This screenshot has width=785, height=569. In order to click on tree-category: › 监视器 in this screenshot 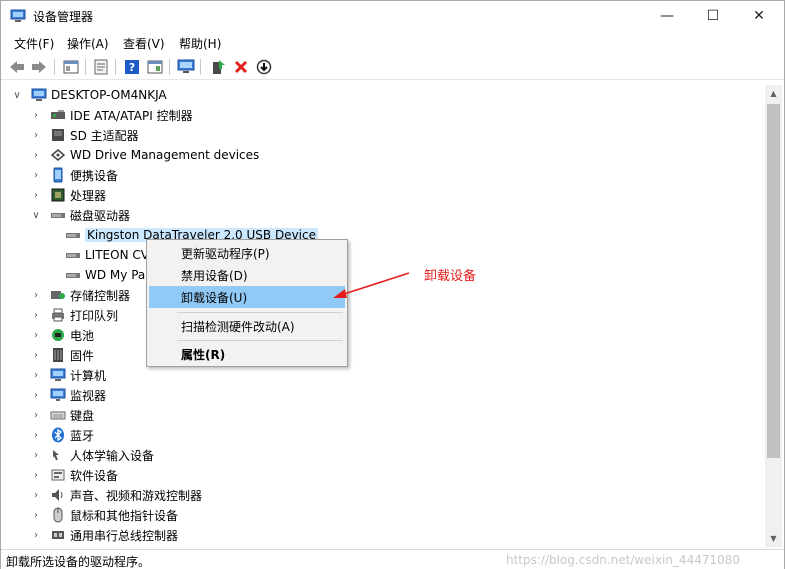, I will do `click(68, 395)`.